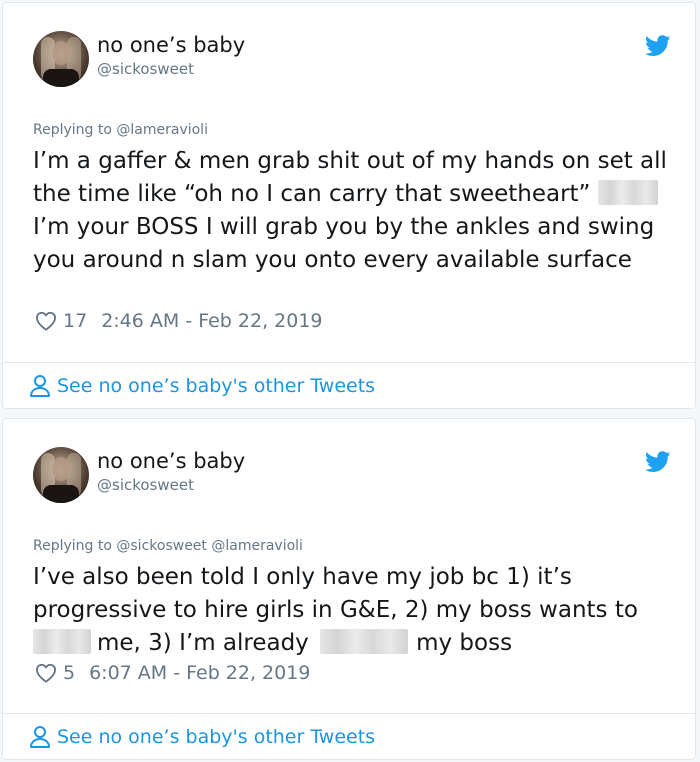 The height and width of the screenshot is (762, 700). I want to click on replying-to: Replying to @sickosweet @lameravioli, so click(168, 546).